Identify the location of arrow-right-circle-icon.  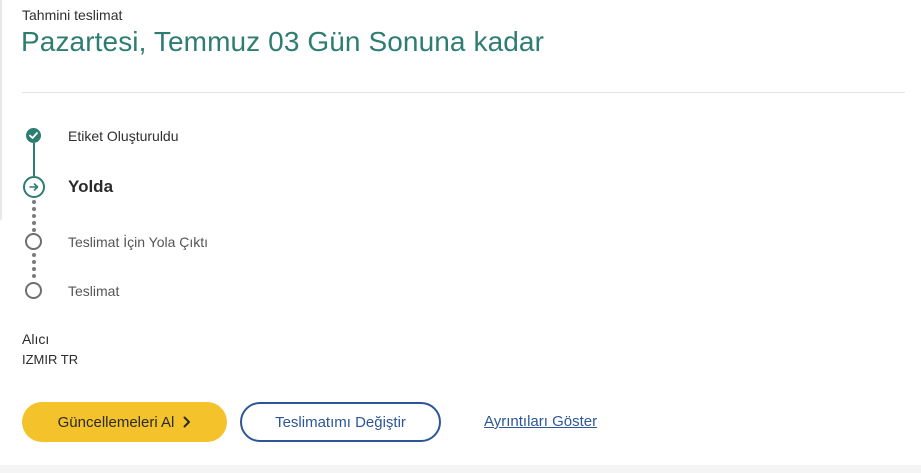
(34, 187).